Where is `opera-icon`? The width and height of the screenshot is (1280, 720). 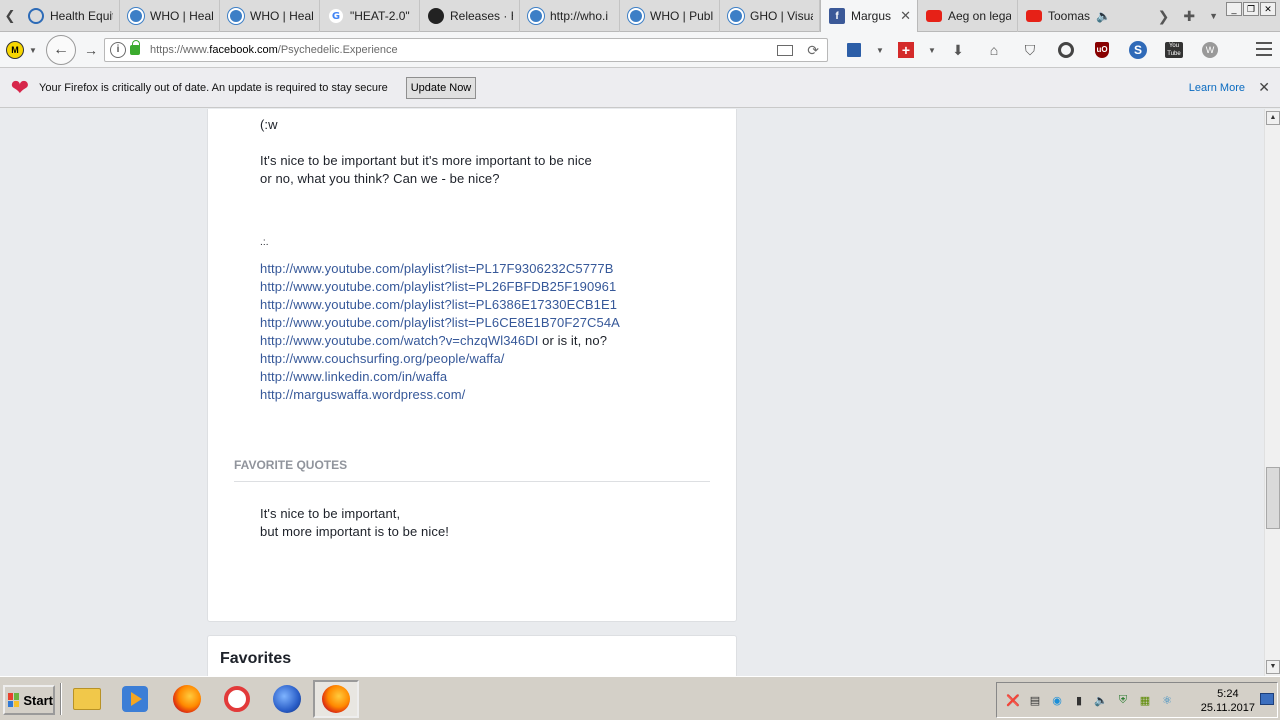
opera-icon is located at coordinates (237, 699).